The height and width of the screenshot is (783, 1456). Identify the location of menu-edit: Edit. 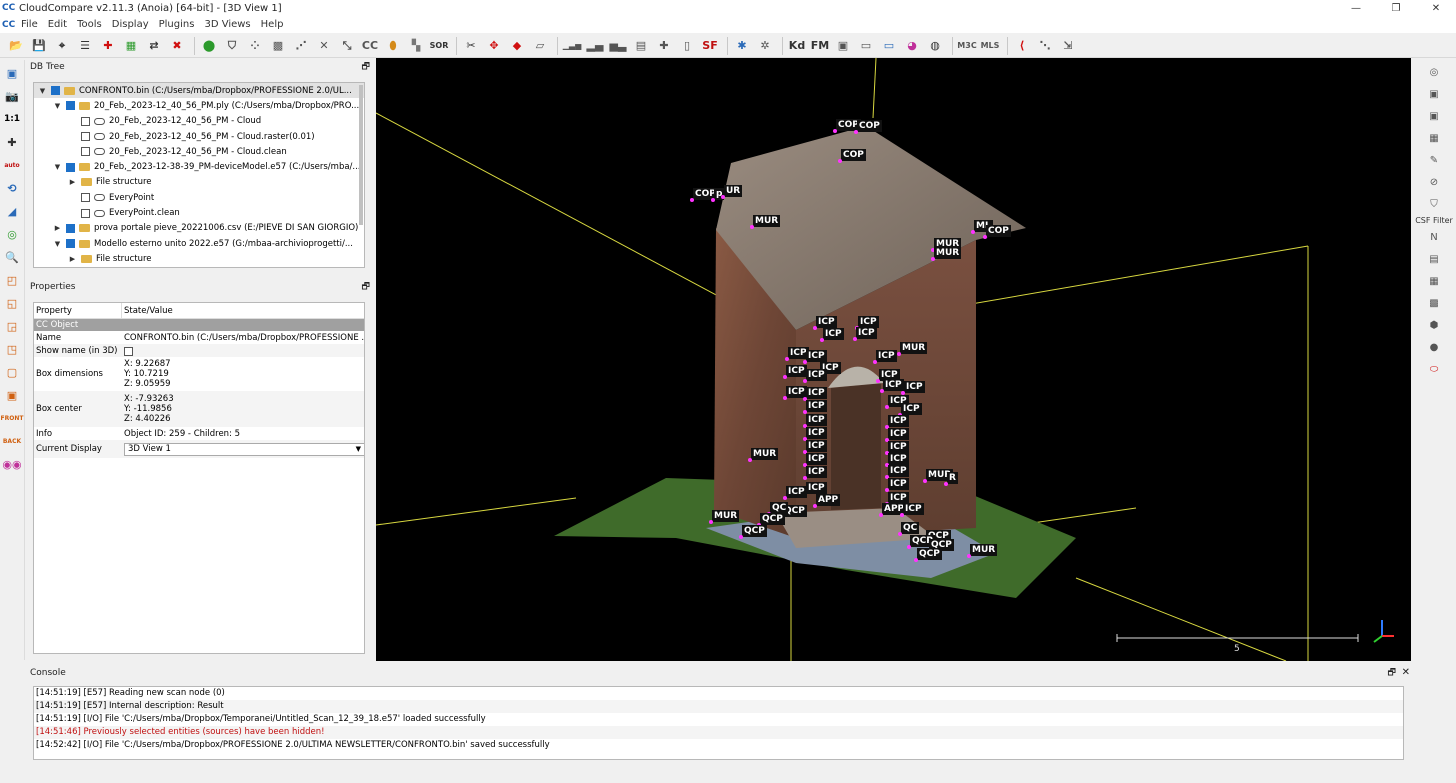
(57, 25).